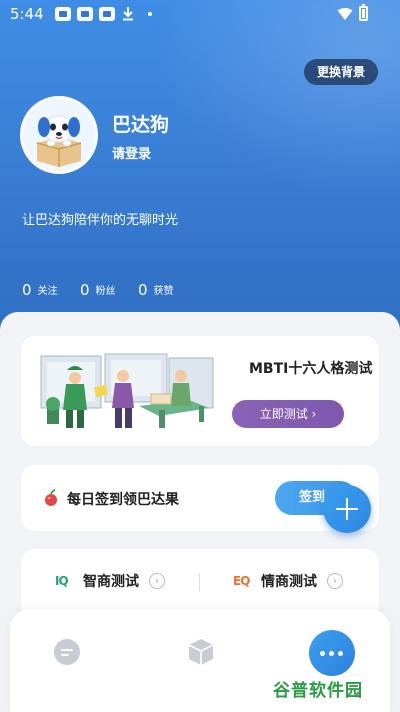 This screenshot has width=400, height=712. What do you see at coordinates (241, 581) in the screenshot?
I see `eq-icon: EQ` at bounding box center [241, 581].